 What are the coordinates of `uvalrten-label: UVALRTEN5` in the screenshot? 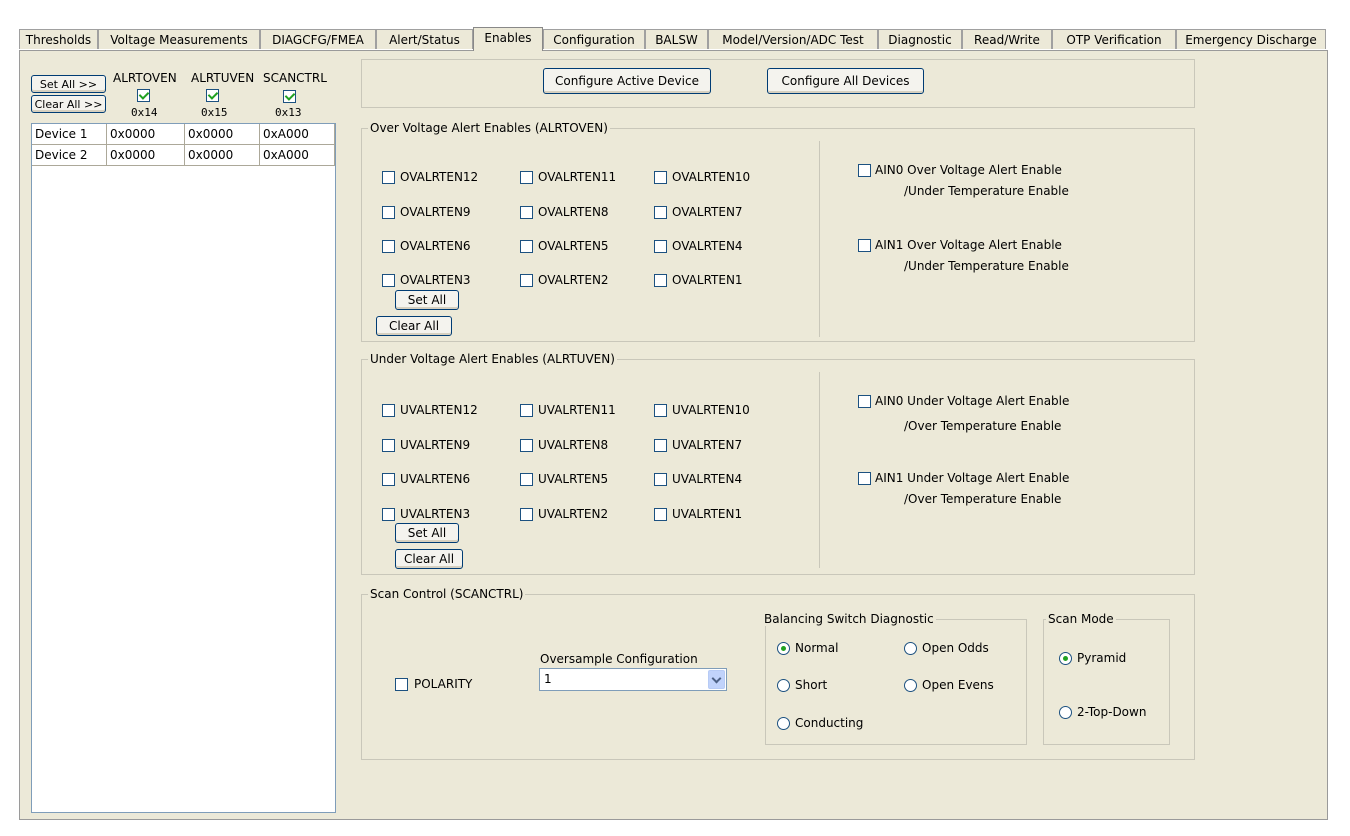 It's located at (573, 479).